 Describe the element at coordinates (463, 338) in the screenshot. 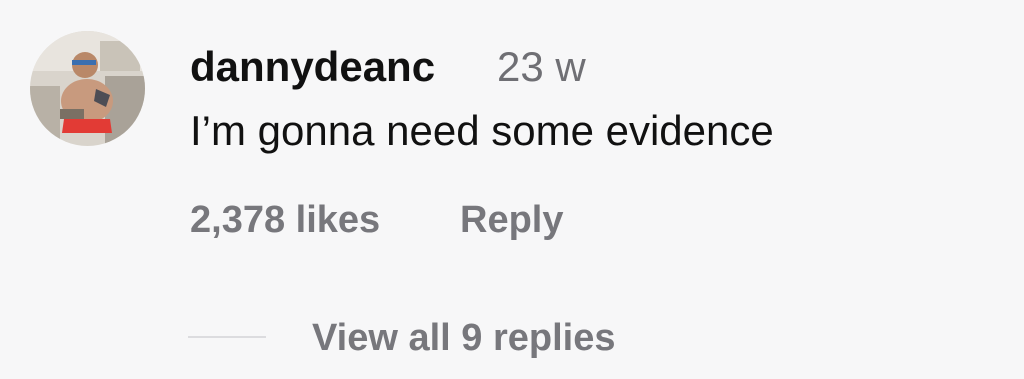

I see `view-replies-button: View all 9 replies` at that location.